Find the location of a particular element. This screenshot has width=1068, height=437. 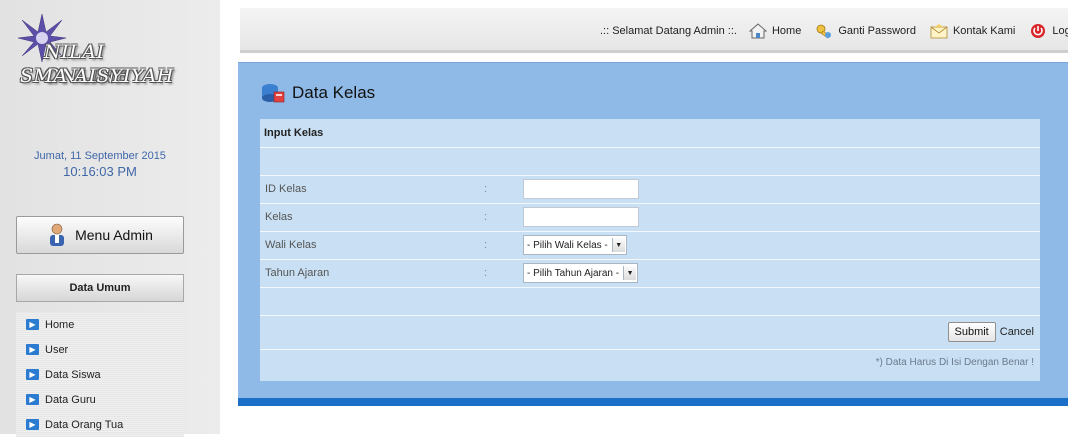

wali-kelas-select: - Pilih Wali Kelas - ▼ is located at coordinates (575, 245).